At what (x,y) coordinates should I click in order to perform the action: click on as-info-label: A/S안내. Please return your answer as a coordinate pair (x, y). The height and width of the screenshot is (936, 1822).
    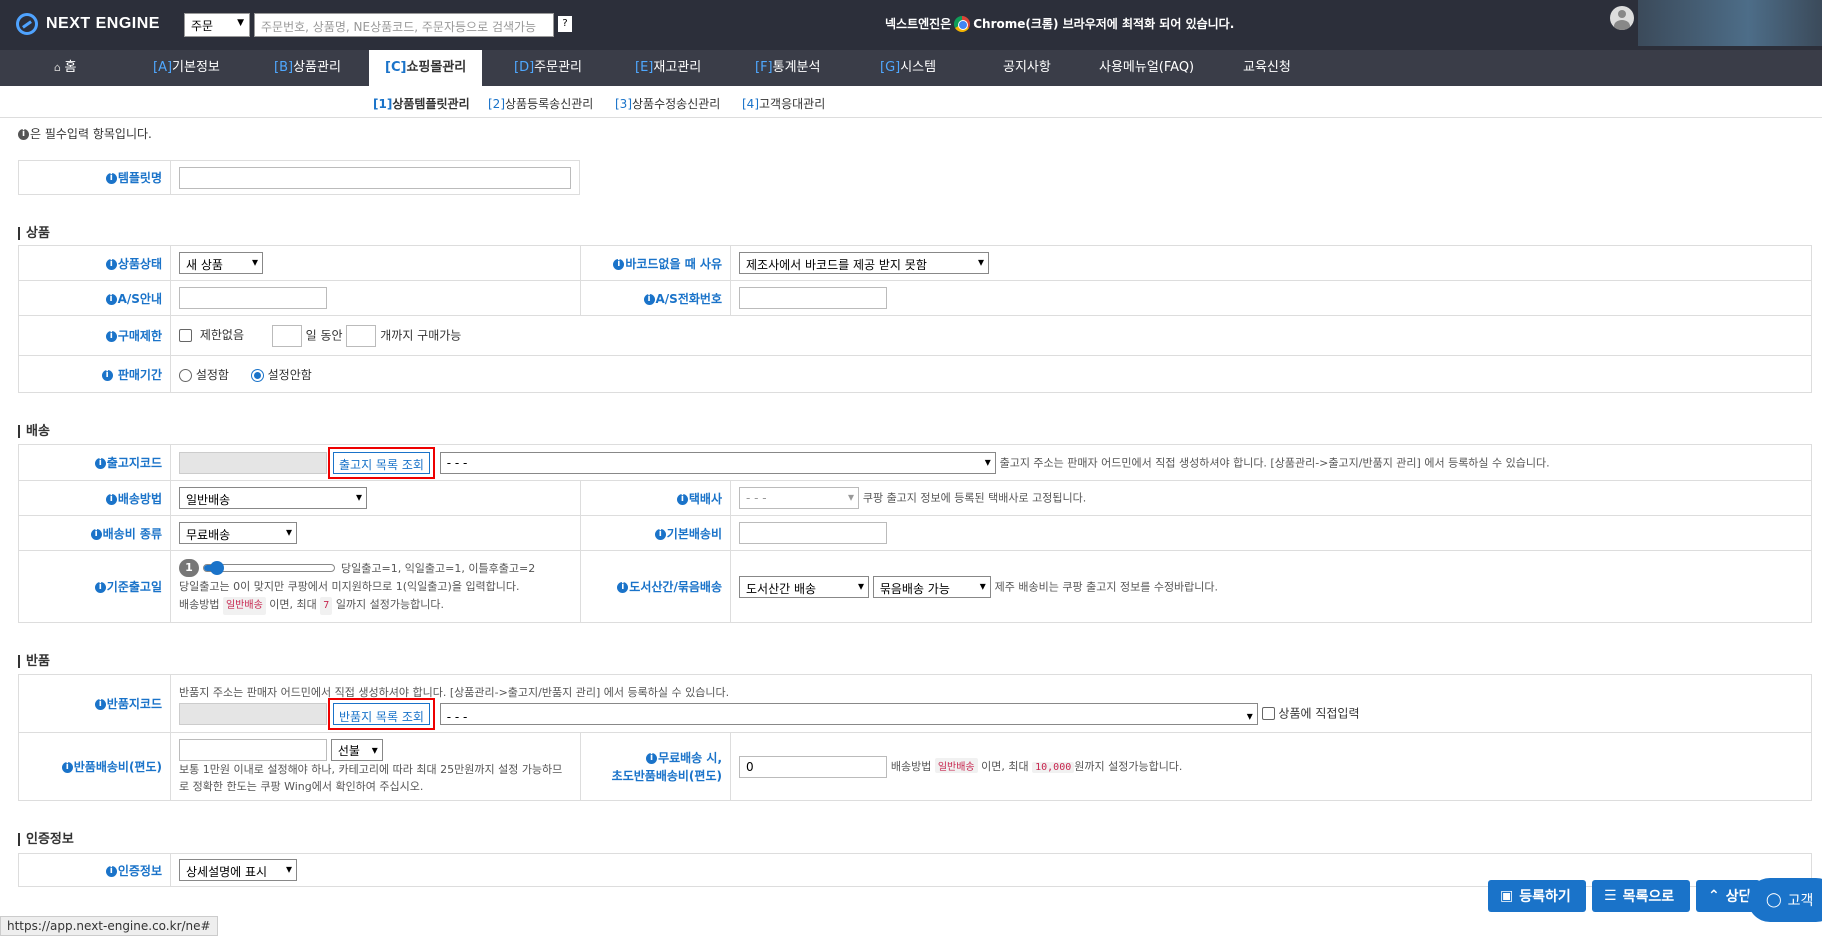
    Looking at the image, I should click on (139, 298).